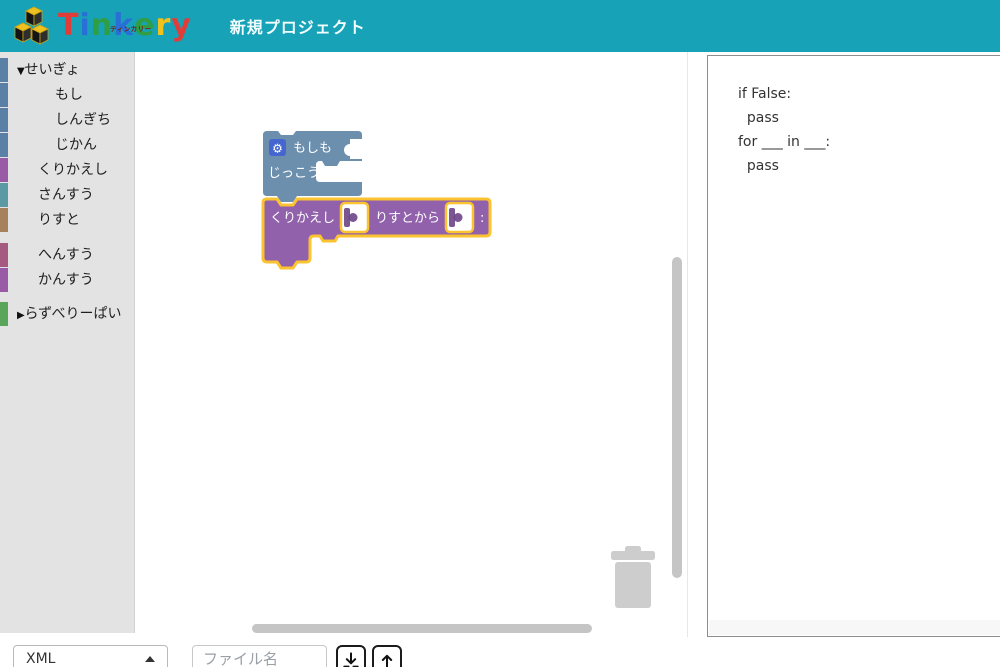  I want to click on code-line: for ___ in ___:, so click(784, 142).